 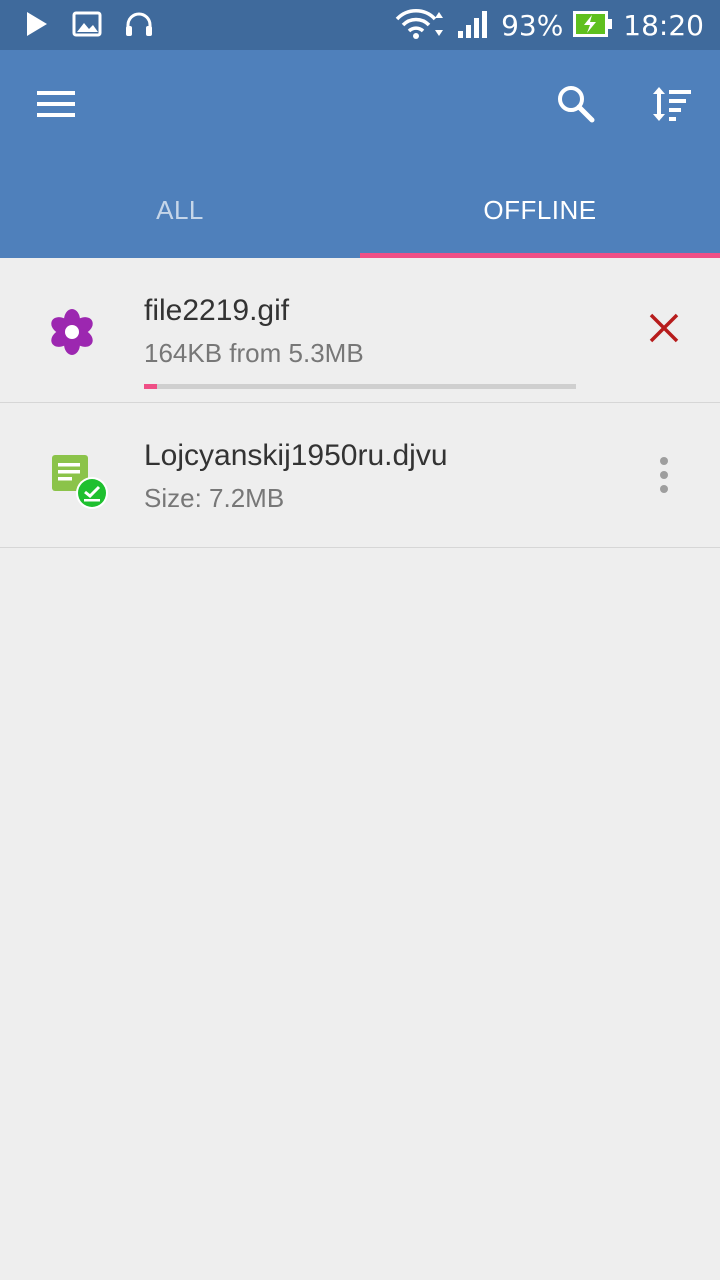 What do you see at coordinates (360, 25) in the screenshot?
I see `status-bar: 93% 18:20` at bounding box center [360, 25].